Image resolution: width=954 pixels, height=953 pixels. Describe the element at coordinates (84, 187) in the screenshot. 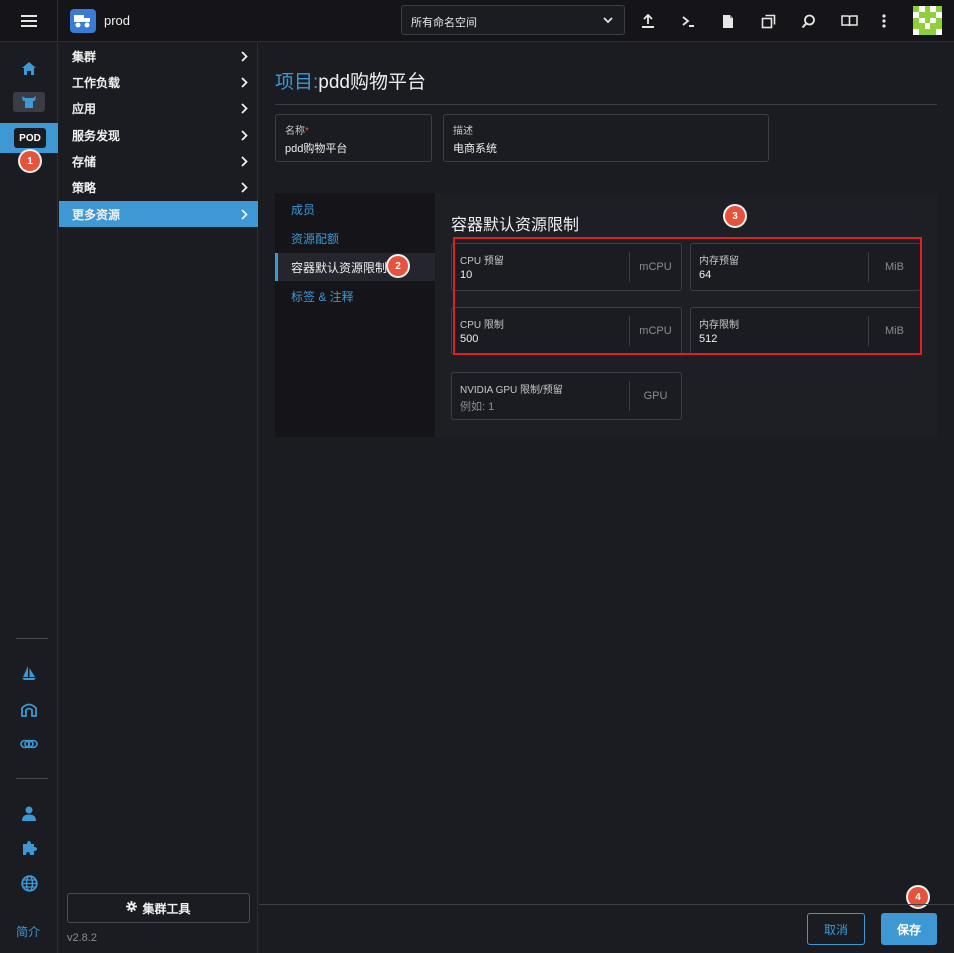

I see `nav-item-label: 策略` at that location.